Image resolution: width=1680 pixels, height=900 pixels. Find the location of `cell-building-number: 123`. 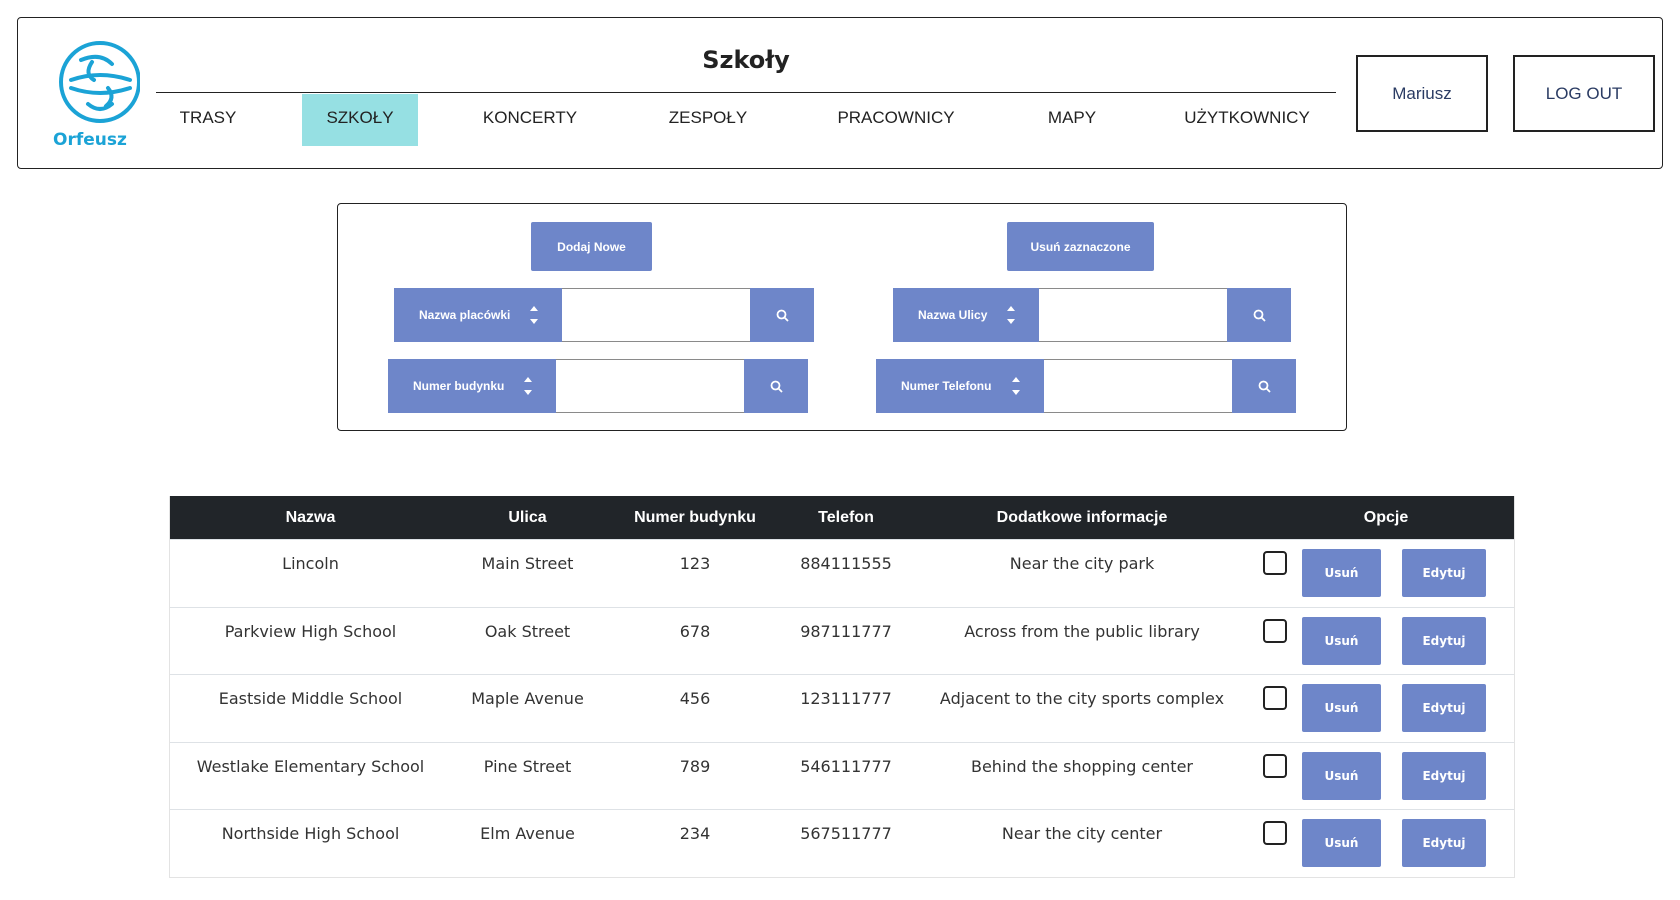

cell-building-number: 123 is located at coordinates (695, 563).